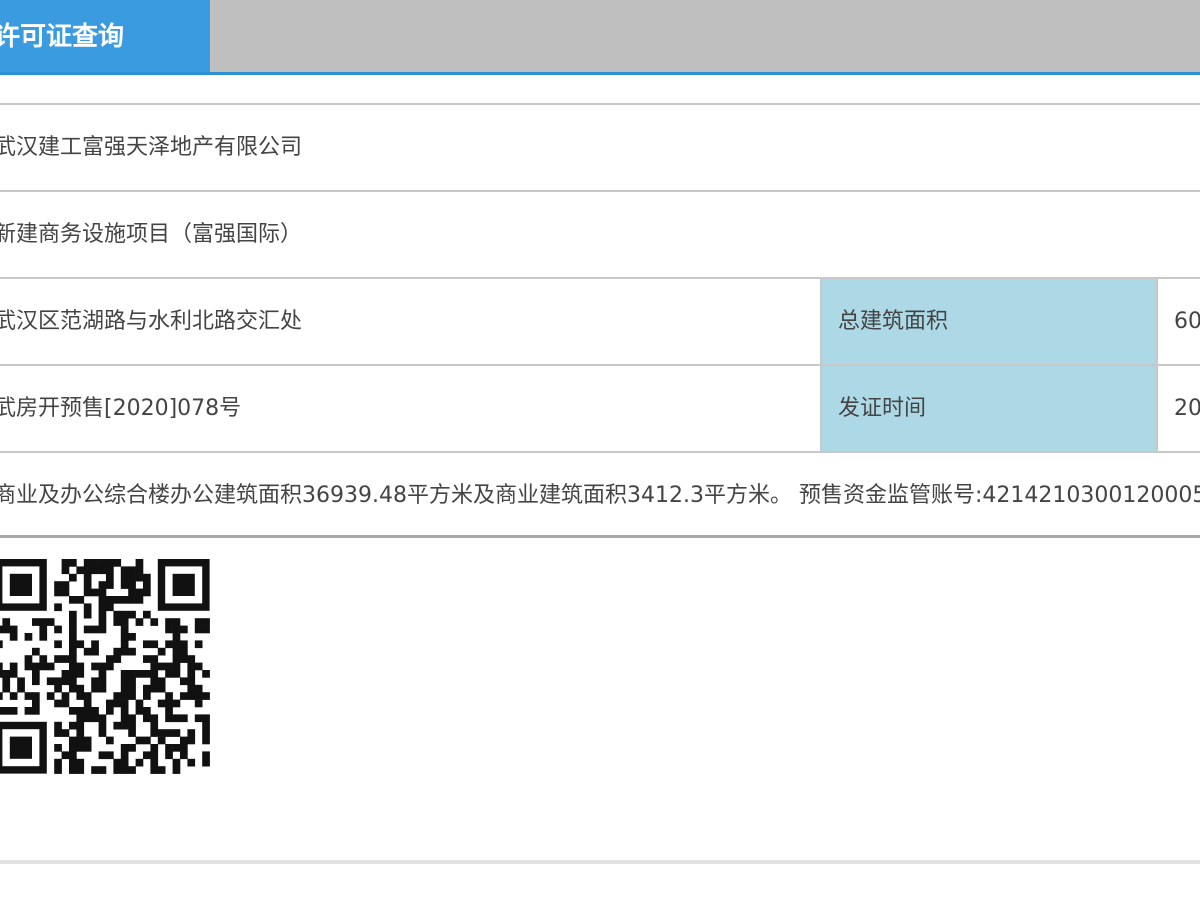  Describe the element at coordinates (600, 233) in the screenshot. I see `table-row-project: 新建商务设施项目（富强国际）` at that location.